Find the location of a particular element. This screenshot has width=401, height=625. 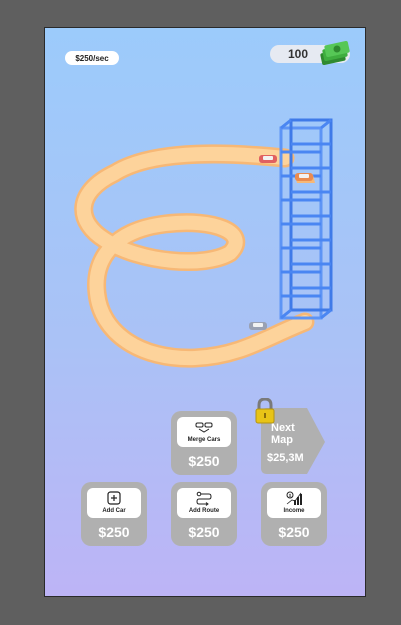

income-rate-pill: $250/sec is located at coordinates (92, 58).